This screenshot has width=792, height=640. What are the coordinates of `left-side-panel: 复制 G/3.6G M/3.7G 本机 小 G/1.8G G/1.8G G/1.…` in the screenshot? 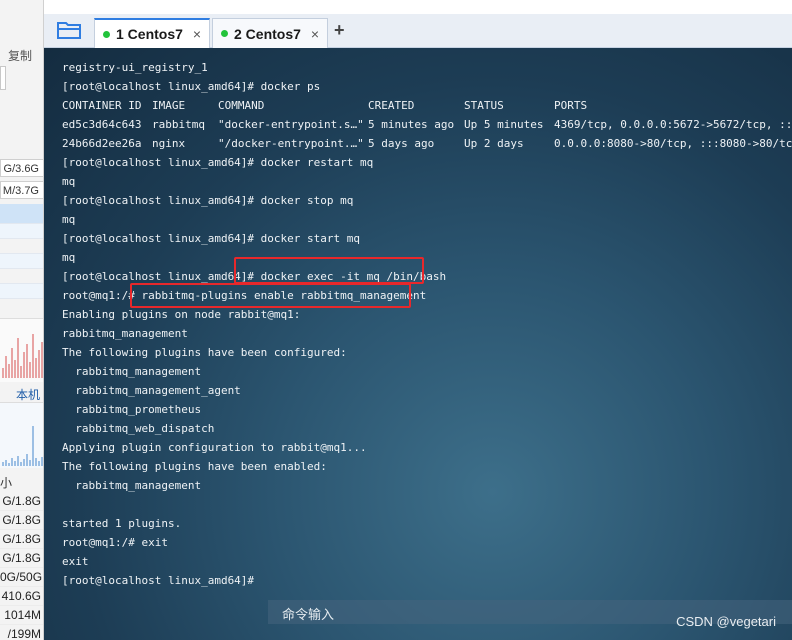 It's located at (22, 320).